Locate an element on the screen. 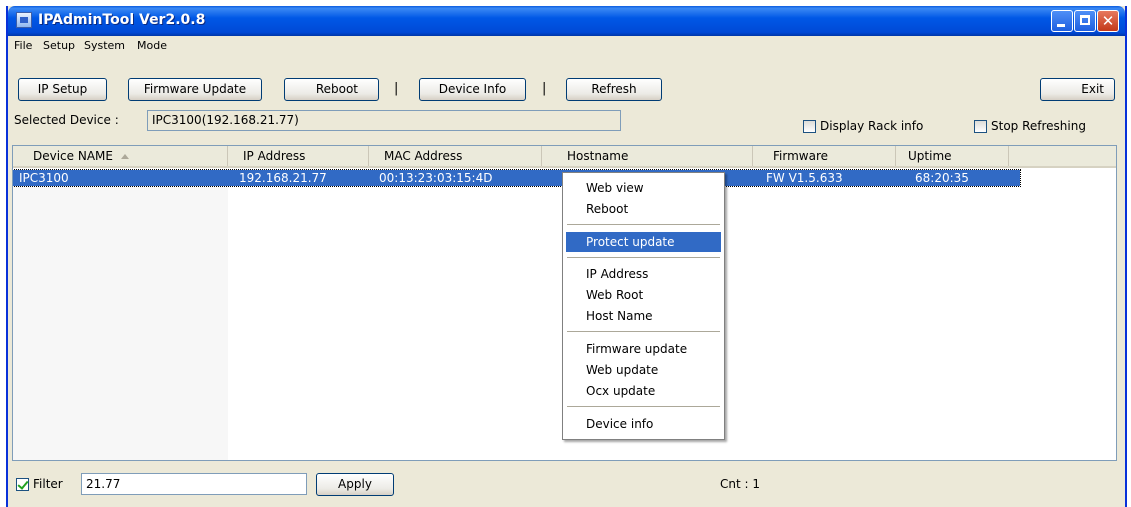  menu-item-ip-address: IP Address is located at coordinates (643, 274).